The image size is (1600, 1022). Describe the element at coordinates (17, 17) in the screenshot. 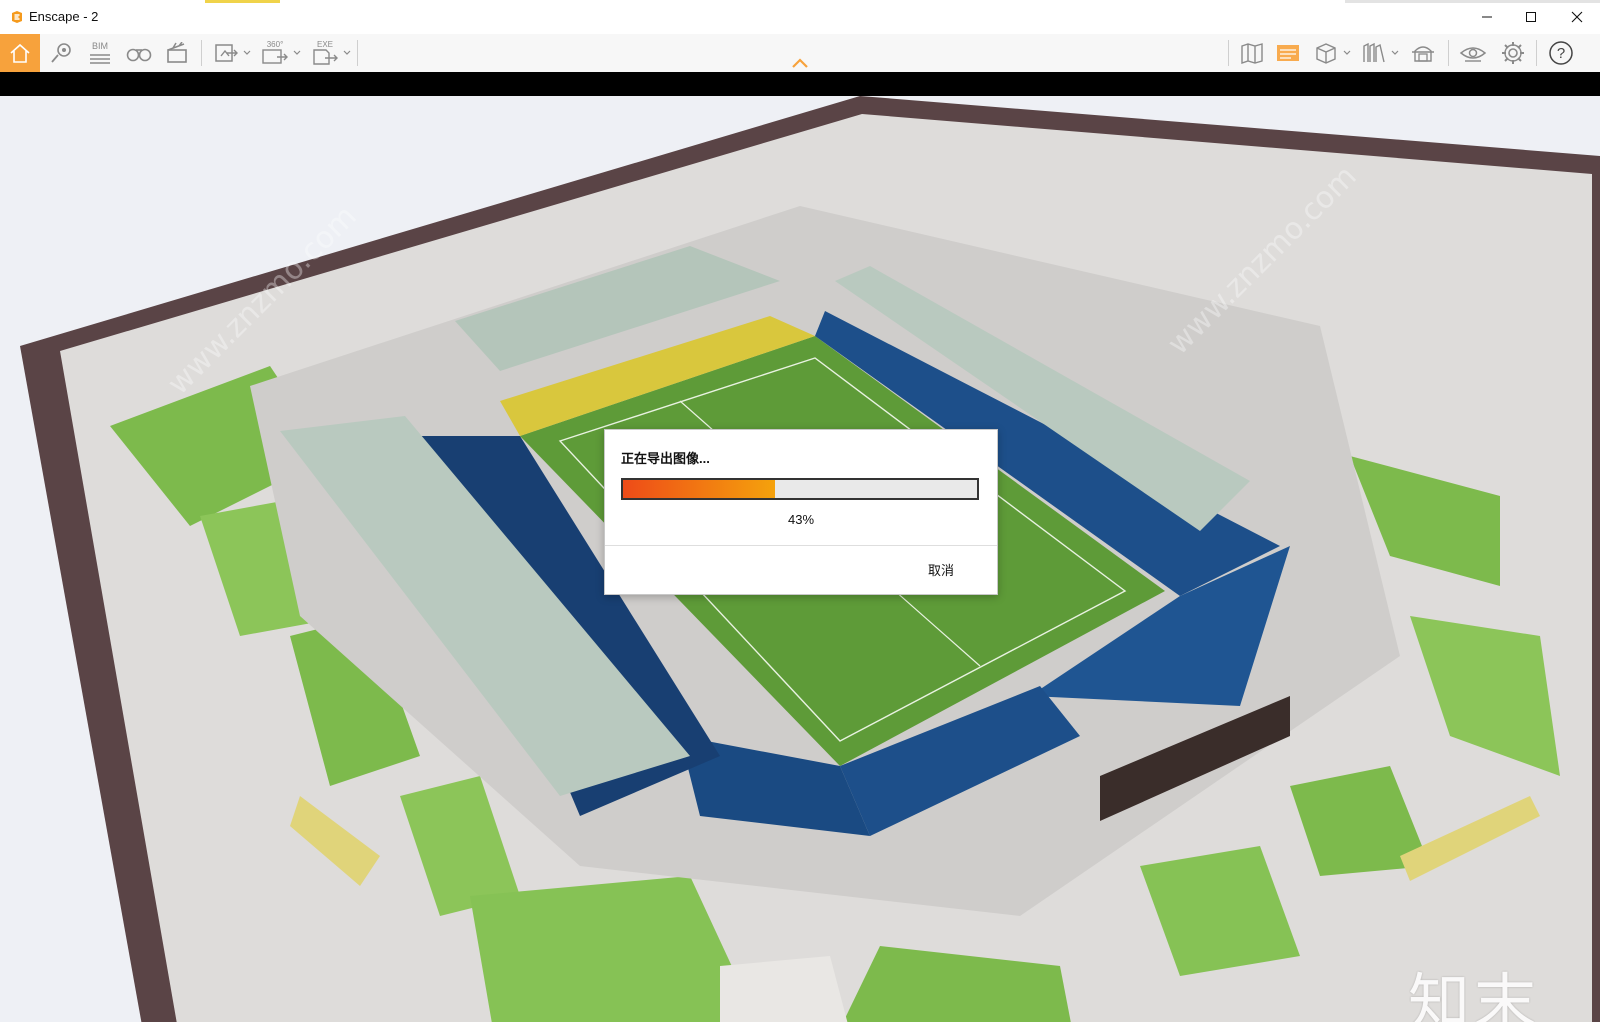

I see `enscape-logo-icon` at that location.